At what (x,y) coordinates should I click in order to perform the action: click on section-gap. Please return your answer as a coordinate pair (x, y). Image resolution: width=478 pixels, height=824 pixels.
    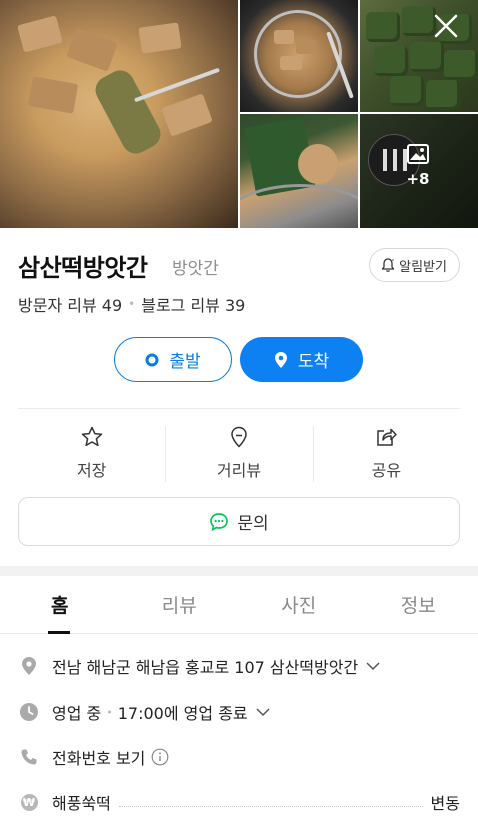
    Looking at the image, I should click on (239, 571).